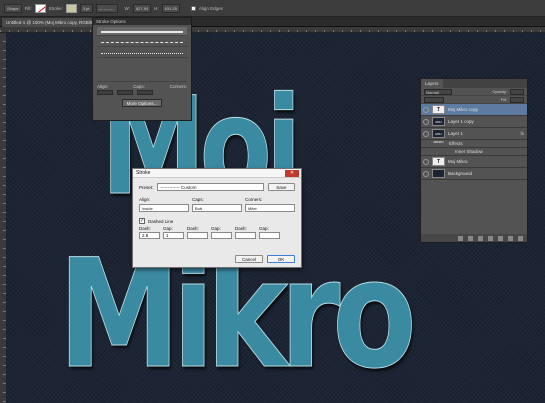 The width and height of the screenshot is (545, 403). I want to click on stroke-options-dropdowns, so click(142, 92).